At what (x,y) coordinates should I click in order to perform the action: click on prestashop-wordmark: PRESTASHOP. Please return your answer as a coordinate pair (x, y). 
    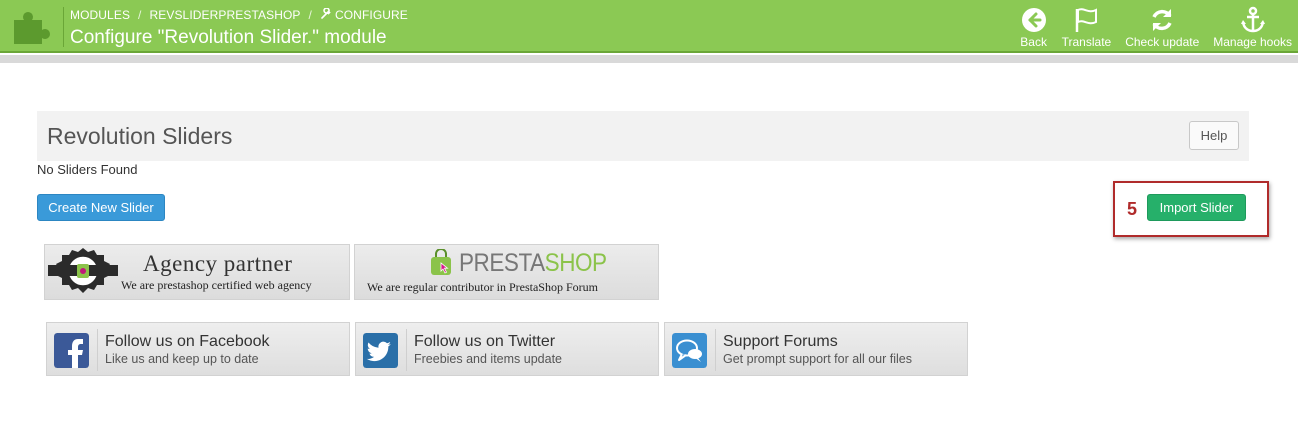
    Looking at the image, I should click on (533, 263).